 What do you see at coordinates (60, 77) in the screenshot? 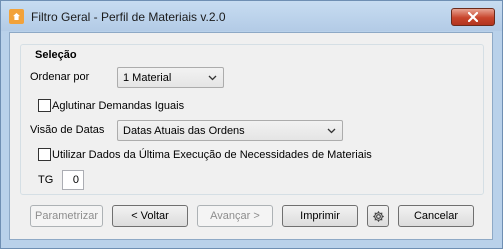
I see `order-by-label: Ordenar por` at bounding box center [60, 77].